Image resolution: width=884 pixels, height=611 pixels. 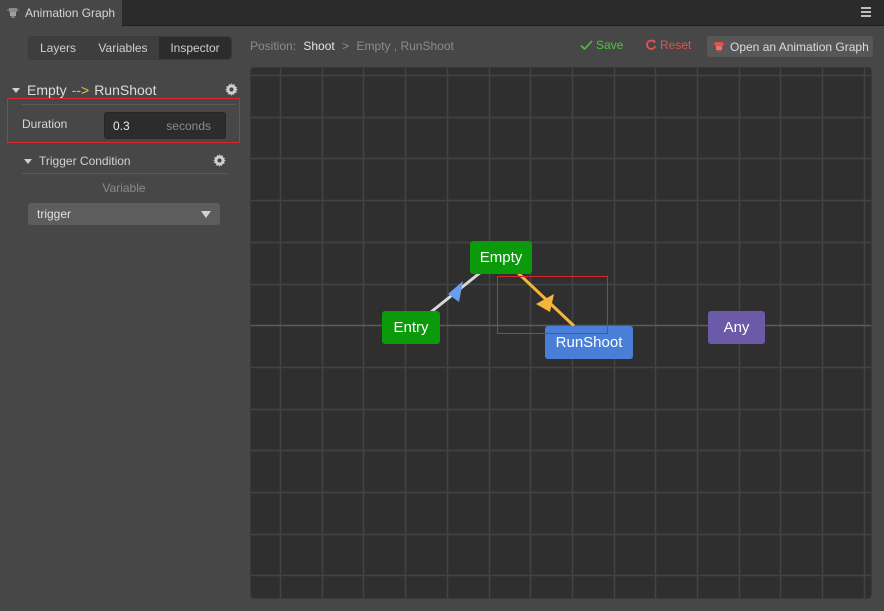 I want to click on transition-to: RunShoot, so click(x=125, y=90).